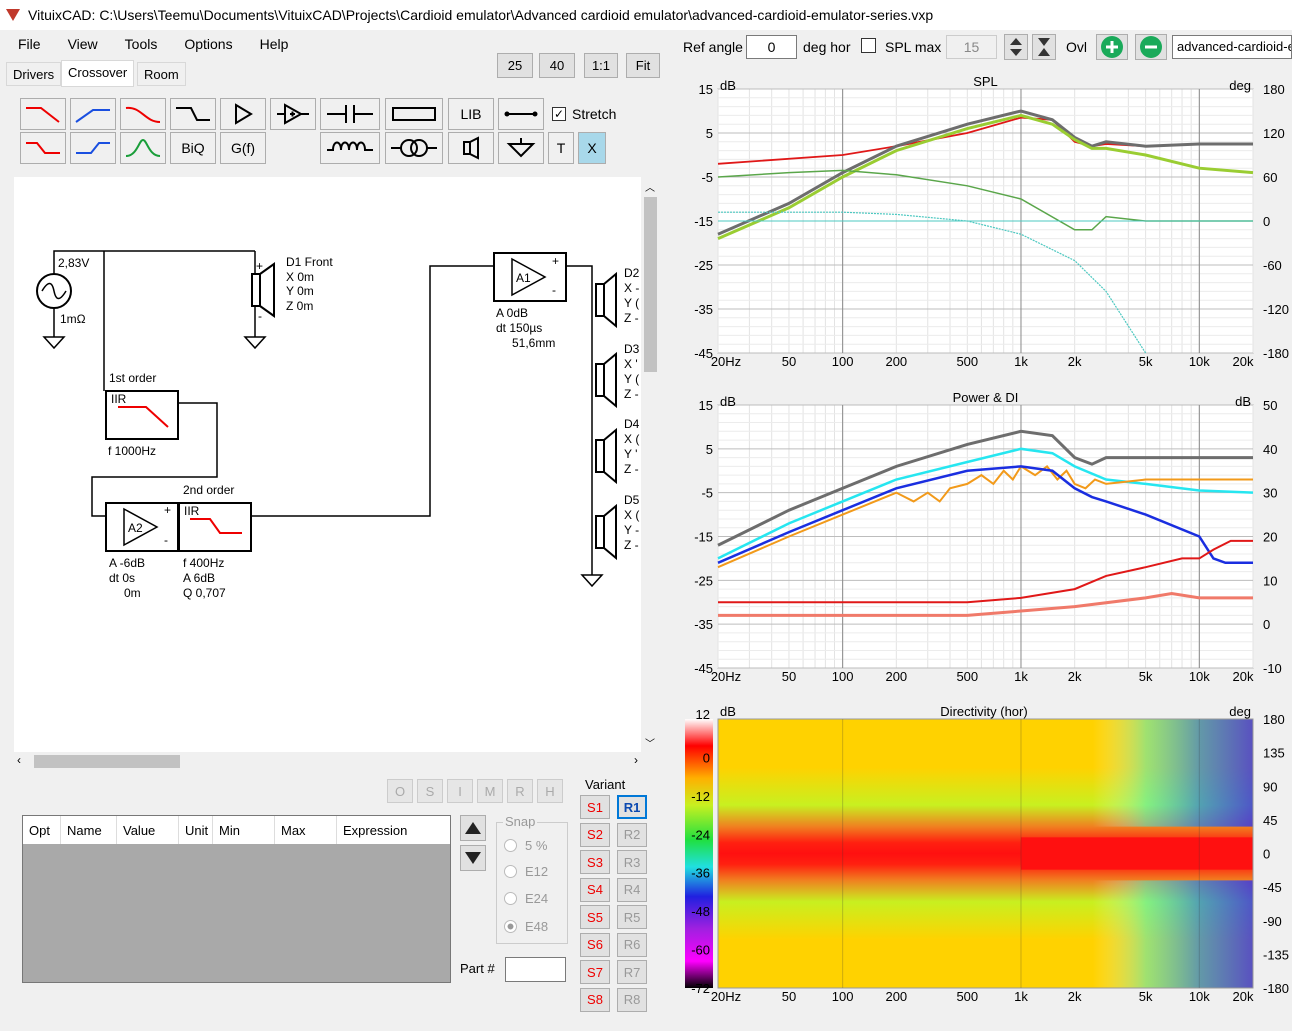 This screenshot has height=1031, width=1292. I want to click on variant-r4-button: R4, so click(632, 889).